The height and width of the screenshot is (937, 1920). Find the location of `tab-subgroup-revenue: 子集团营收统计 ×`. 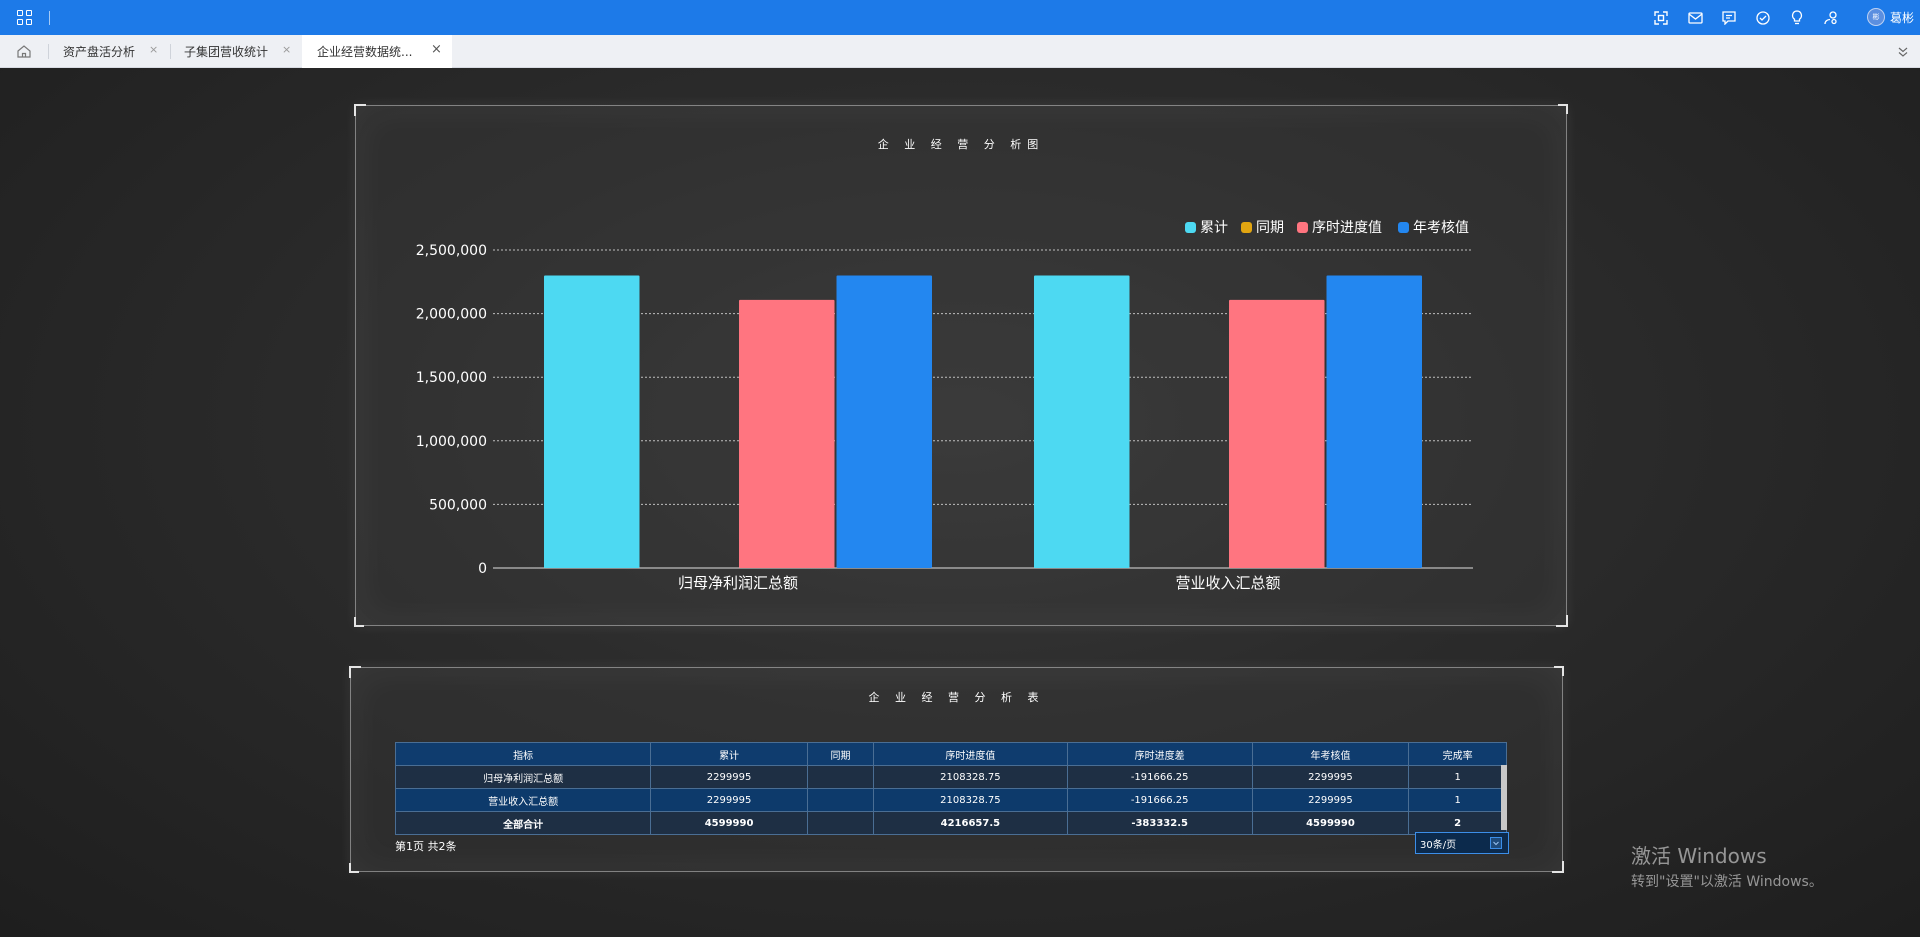

tab-subgroup-revenue: 子集团营收统计 × is located at coordinates (240, 51).